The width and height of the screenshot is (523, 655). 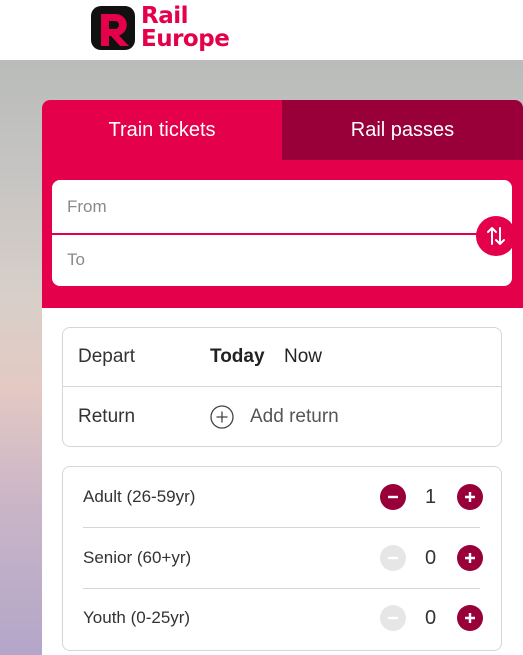 What do you see at coordinates (165, 16) in the screenshot?
I see `logo-word-rail: Rail` at bounding box center [165, 16].